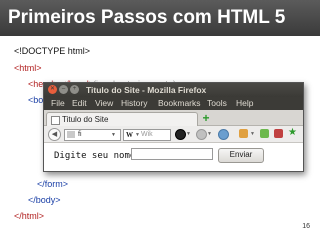  Describe the element at coordinates (63, 89) in the screenshot. I see `minimize-icon: –` at that location.